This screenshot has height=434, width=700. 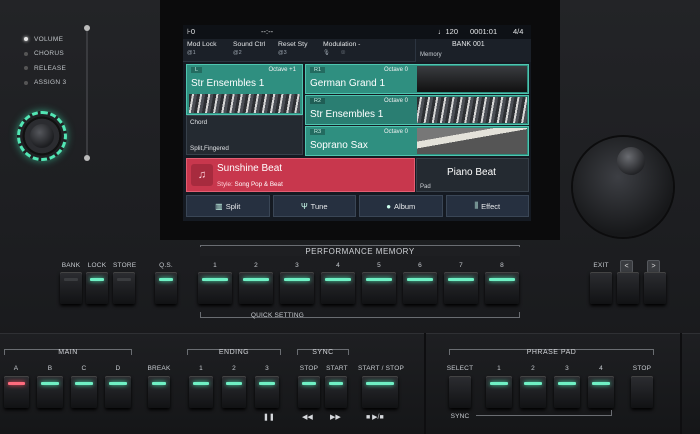 I want to click on tune-icon: Ψ, so click(x=304, y=206).